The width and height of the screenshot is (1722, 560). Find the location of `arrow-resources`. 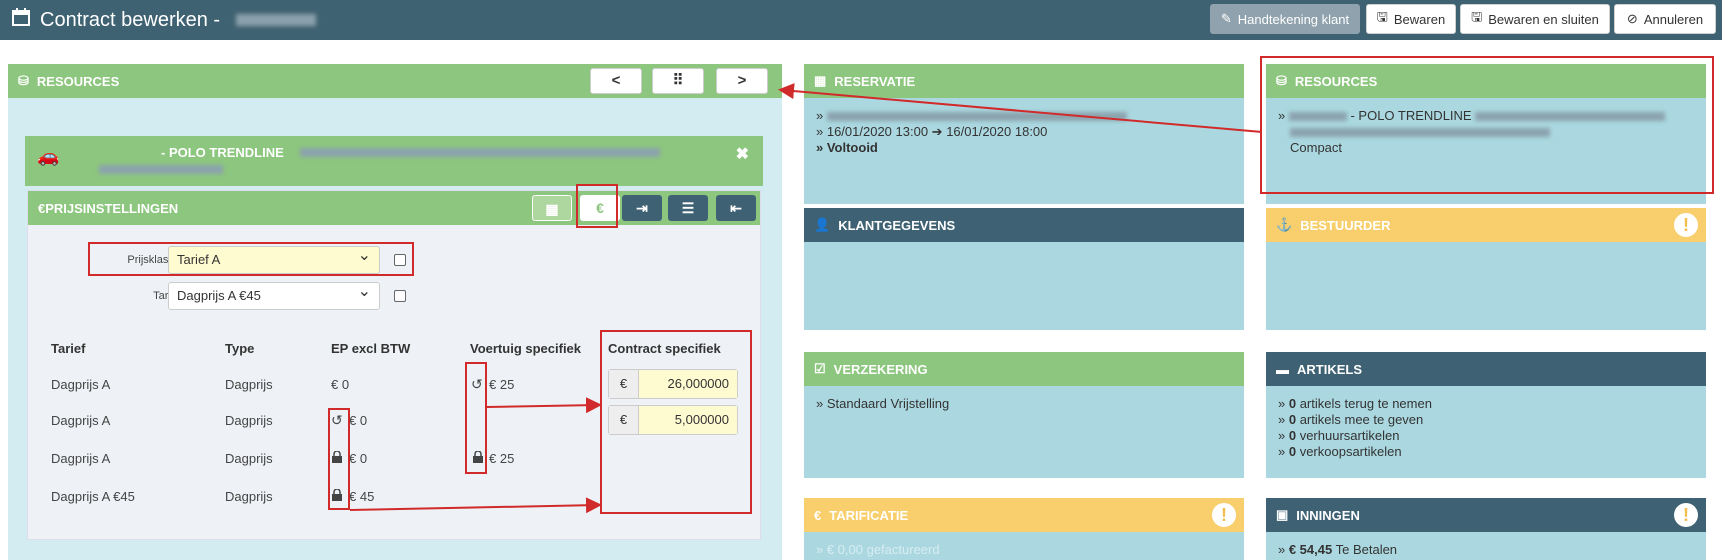

arrow-resources is located at coordinates (1020, 108).